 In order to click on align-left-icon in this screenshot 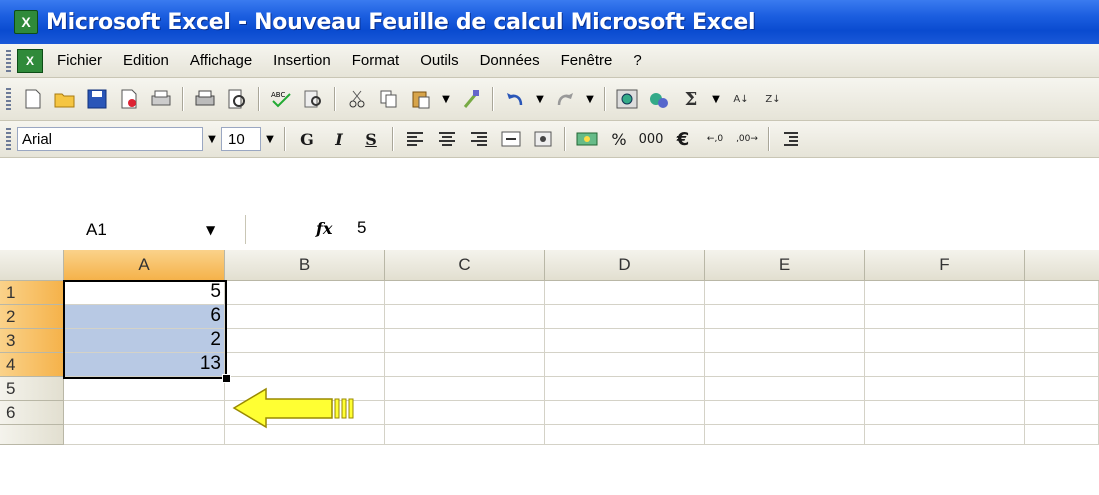, I will do `click(415, 139)`.